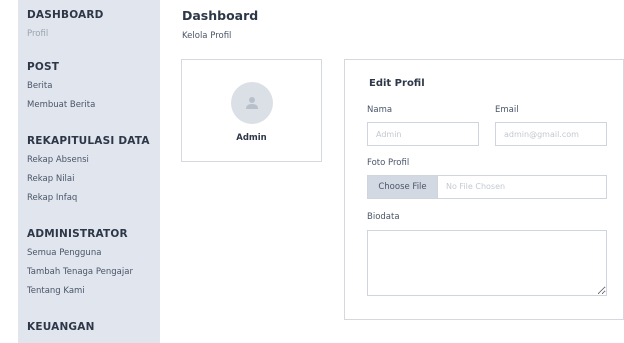 This screenshot has height=343, width=624. Describe the element at coordinates (403, 187) in the screenshot. I see `choose-file-button: Choose File` at that location.